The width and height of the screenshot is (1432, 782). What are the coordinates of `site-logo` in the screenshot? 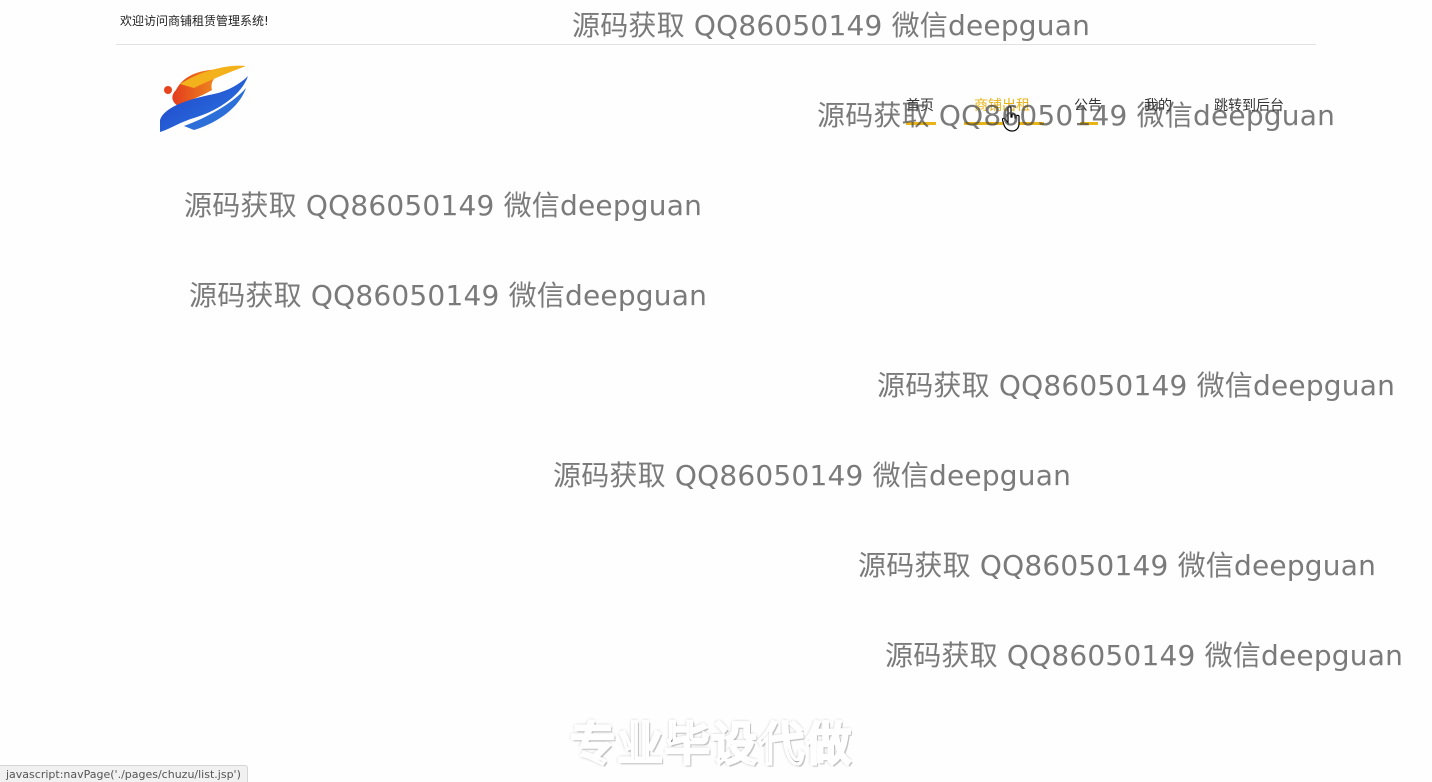 It's located at (202, 98).